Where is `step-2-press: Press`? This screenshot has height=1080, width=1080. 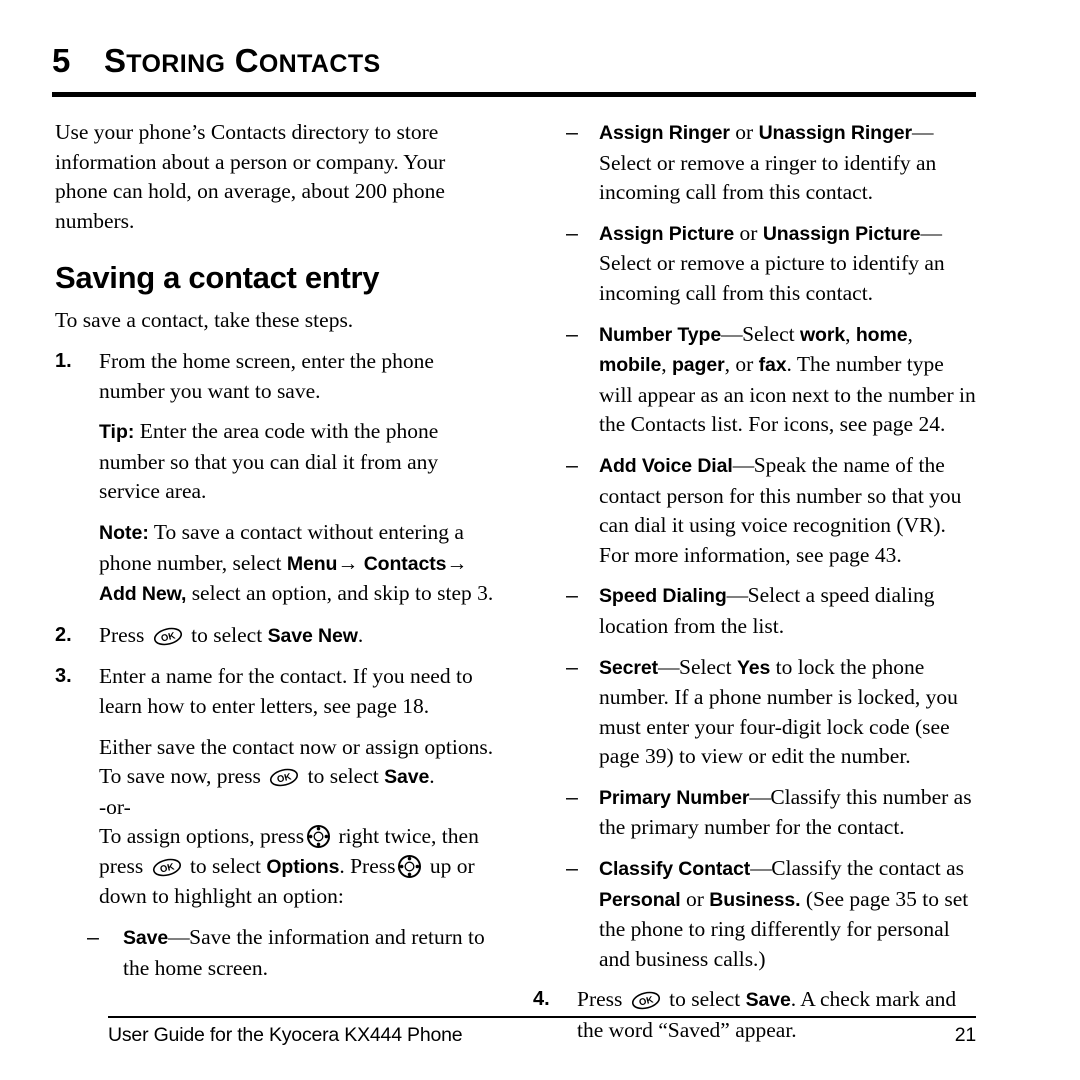 step-2-press: Press is located at coordinates (122, 634).